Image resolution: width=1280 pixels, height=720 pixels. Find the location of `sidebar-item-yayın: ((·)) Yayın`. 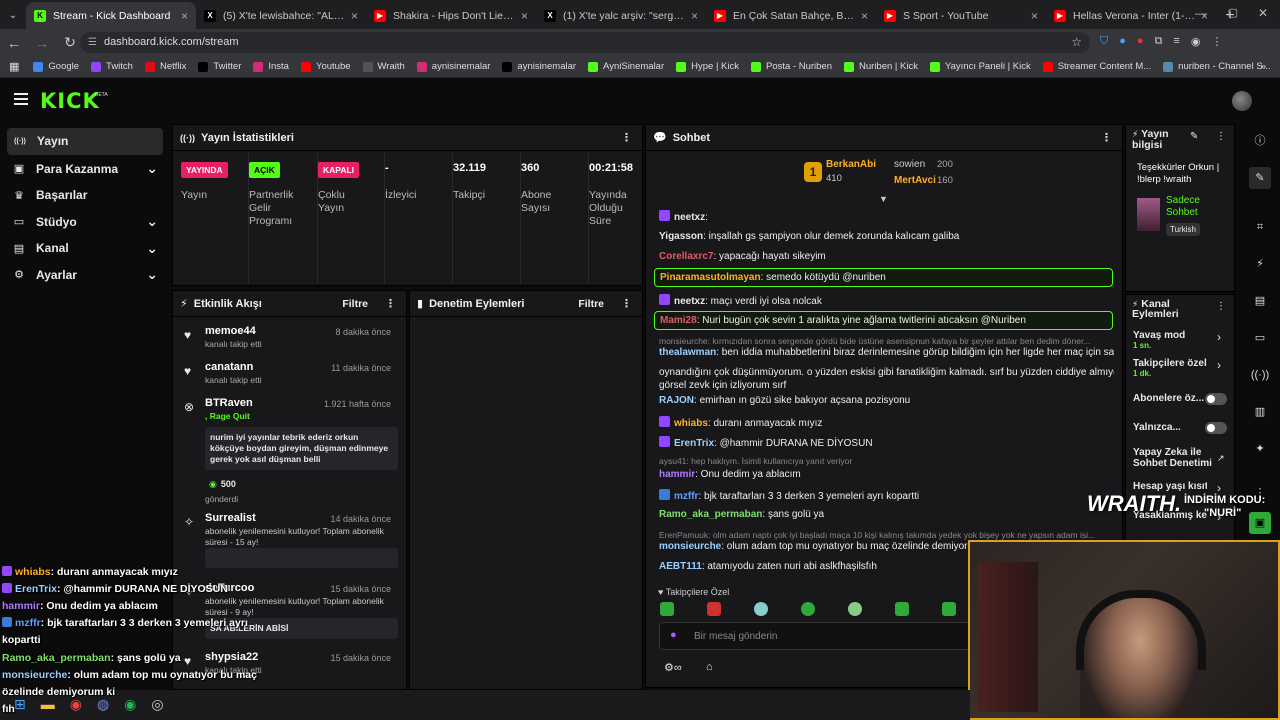

sidebar-item-yayın: ((·)) Yayın is located at coordinates (85, 141).